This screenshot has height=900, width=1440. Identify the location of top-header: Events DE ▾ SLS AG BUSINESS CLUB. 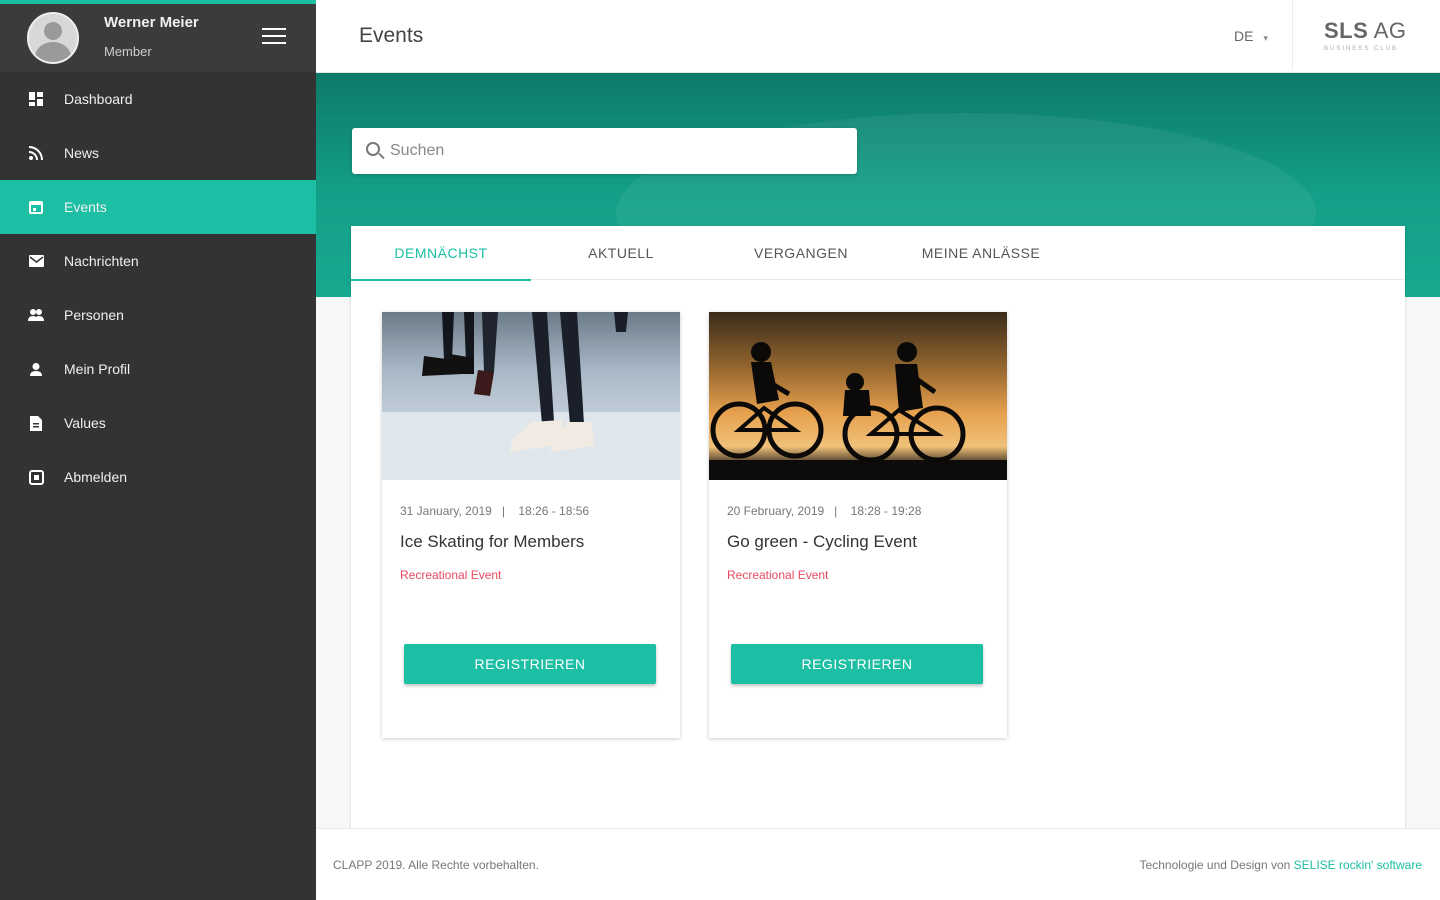
(878, 36).